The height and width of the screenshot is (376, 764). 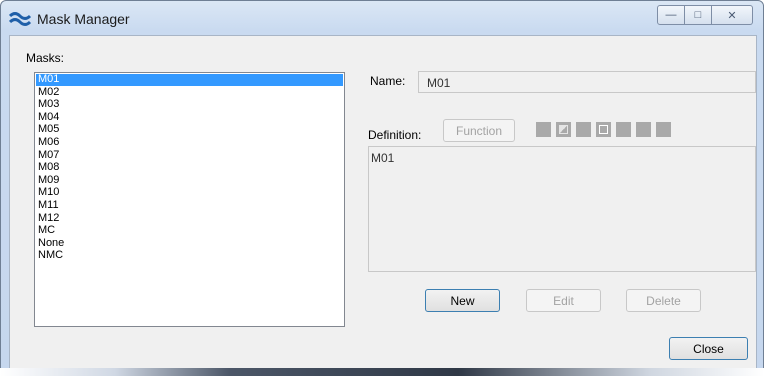 I want to click on mask-swatches, so click(x=603, y=129).